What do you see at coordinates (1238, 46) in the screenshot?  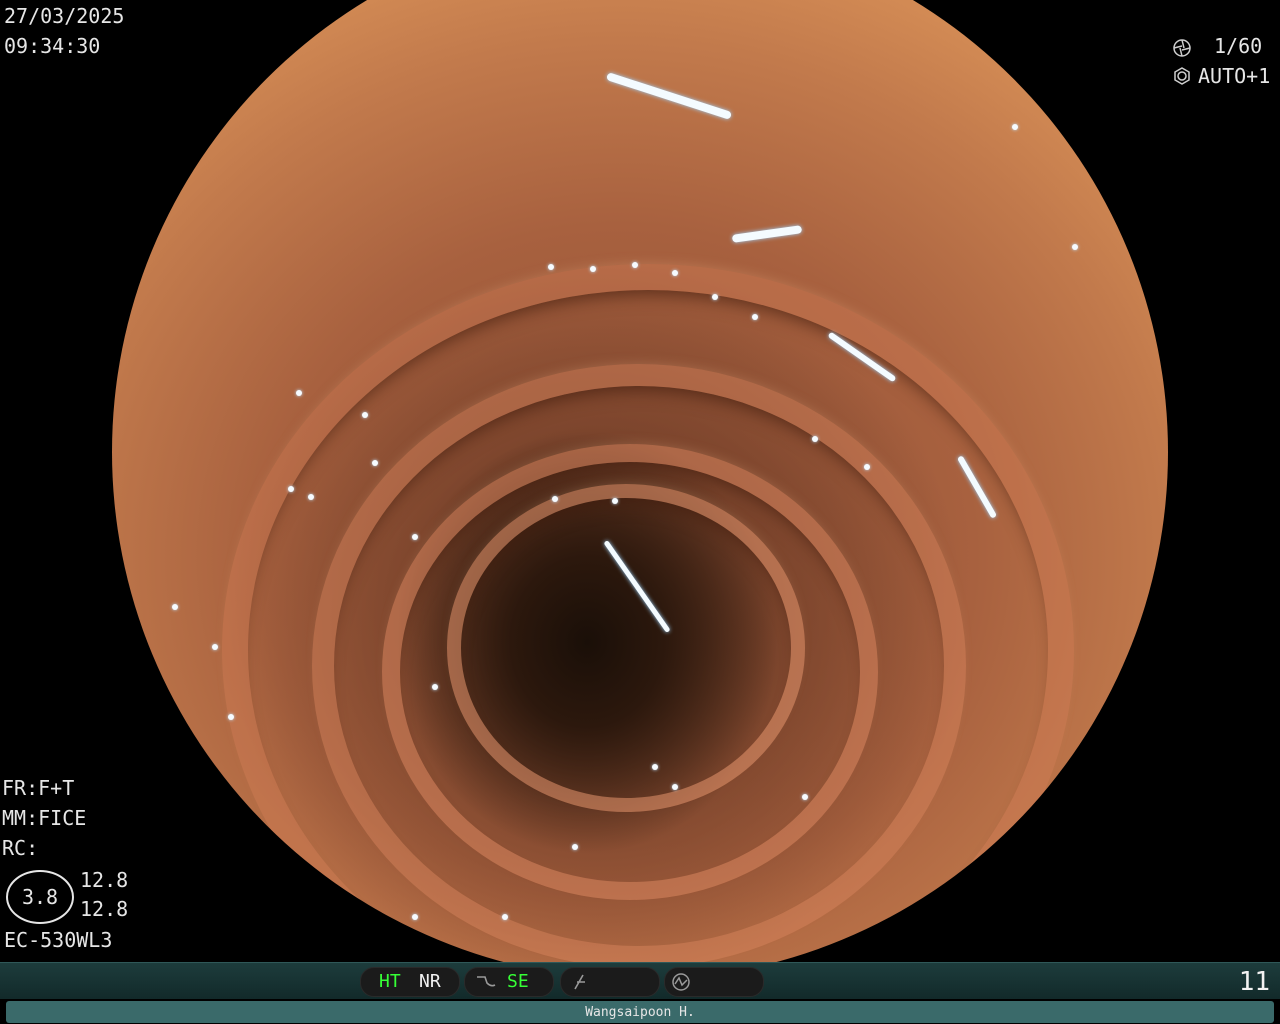 I see `shutter-speed: 1/60` at bounding box center [1238, 46].